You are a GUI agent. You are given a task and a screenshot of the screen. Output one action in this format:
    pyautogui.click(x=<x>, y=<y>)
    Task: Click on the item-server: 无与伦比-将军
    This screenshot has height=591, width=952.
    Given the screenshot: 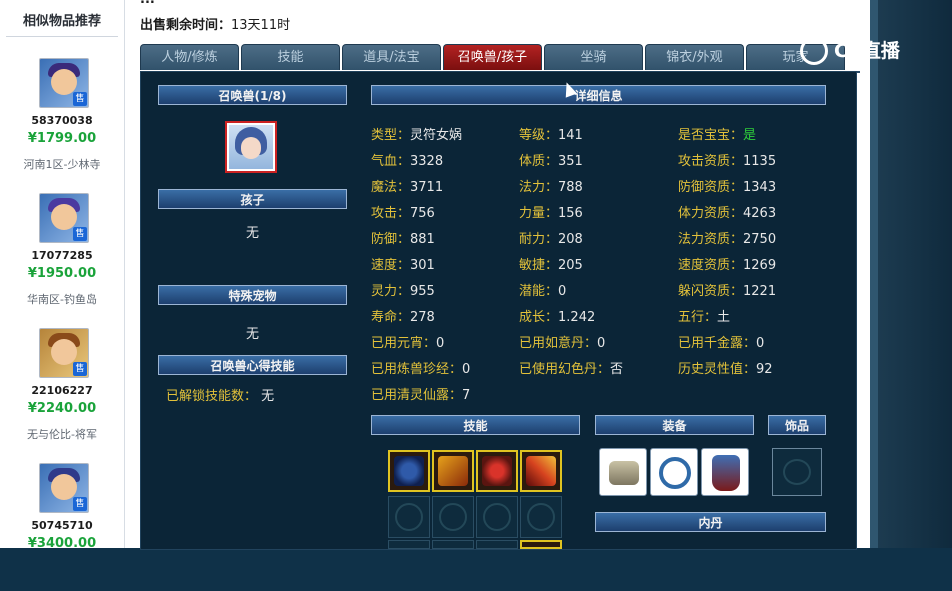 What is the action you would take?
    pyautogui.click(x=62, y=434)
    